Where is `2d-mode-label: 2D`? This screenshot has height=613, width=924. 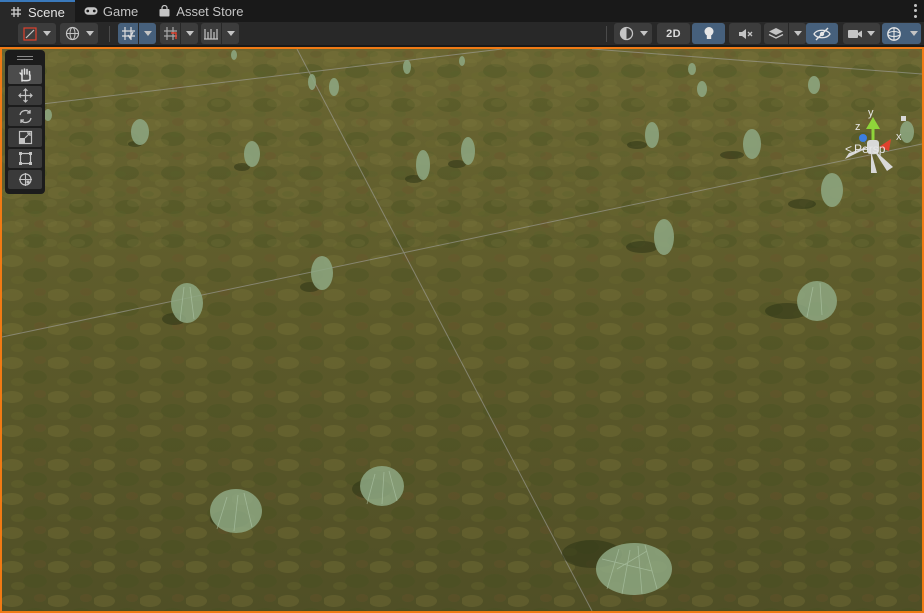
2d-mode-label: 2D is located at coordinates (673, 33).